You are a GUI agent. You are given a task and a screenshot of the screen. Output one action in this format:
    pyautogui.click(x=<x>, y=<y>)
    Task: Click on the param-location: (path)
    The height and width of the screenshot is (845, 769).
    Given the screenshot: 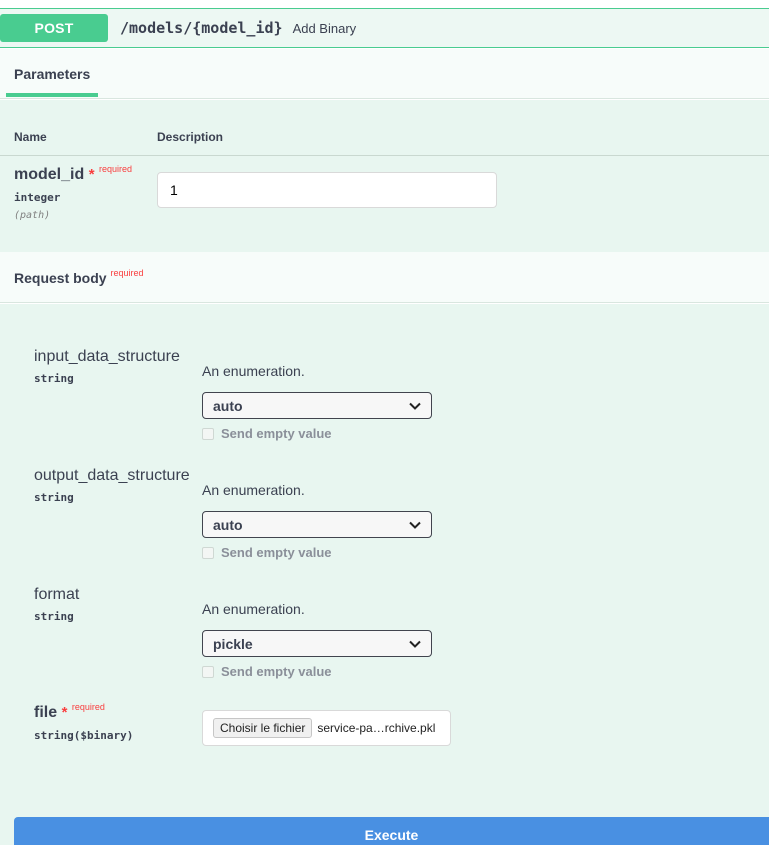 What is the action you would take?
    pyautogui.click(x=32, y=215)
    